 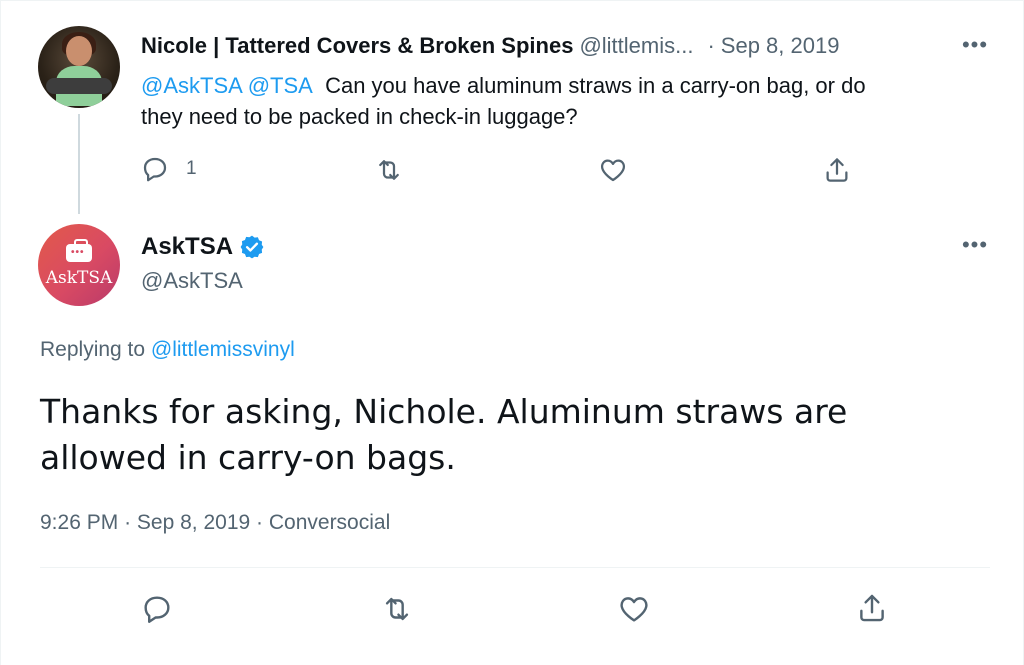 I want to click on replying-to-link: @littlemissvinyl, so click(x=223, y=349).